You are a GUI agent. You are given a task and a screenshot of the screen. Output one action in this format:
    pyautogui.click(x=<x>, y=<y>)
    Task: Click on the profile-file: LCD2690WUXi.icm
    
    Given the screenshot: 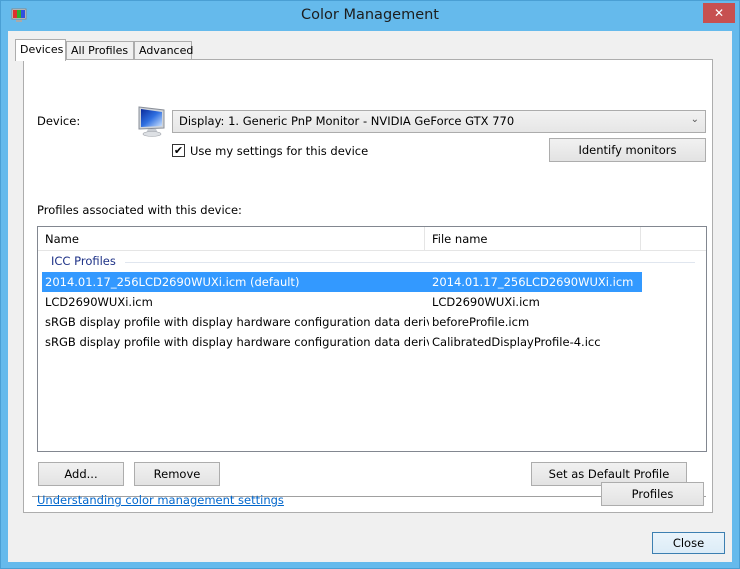 What is the action you would take?
    pyautogui.click(x=486, y=302)
    